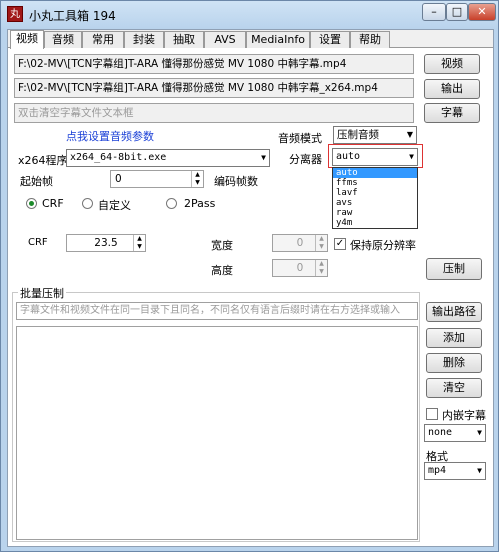 The height and width of the screenshot is (552, 499). I want to click on batch-hint-field: 字幕文件和视频文件在同一目录下且同名，不同名仅有语言后缀时请在右方选择或输入, so click(217, 311).